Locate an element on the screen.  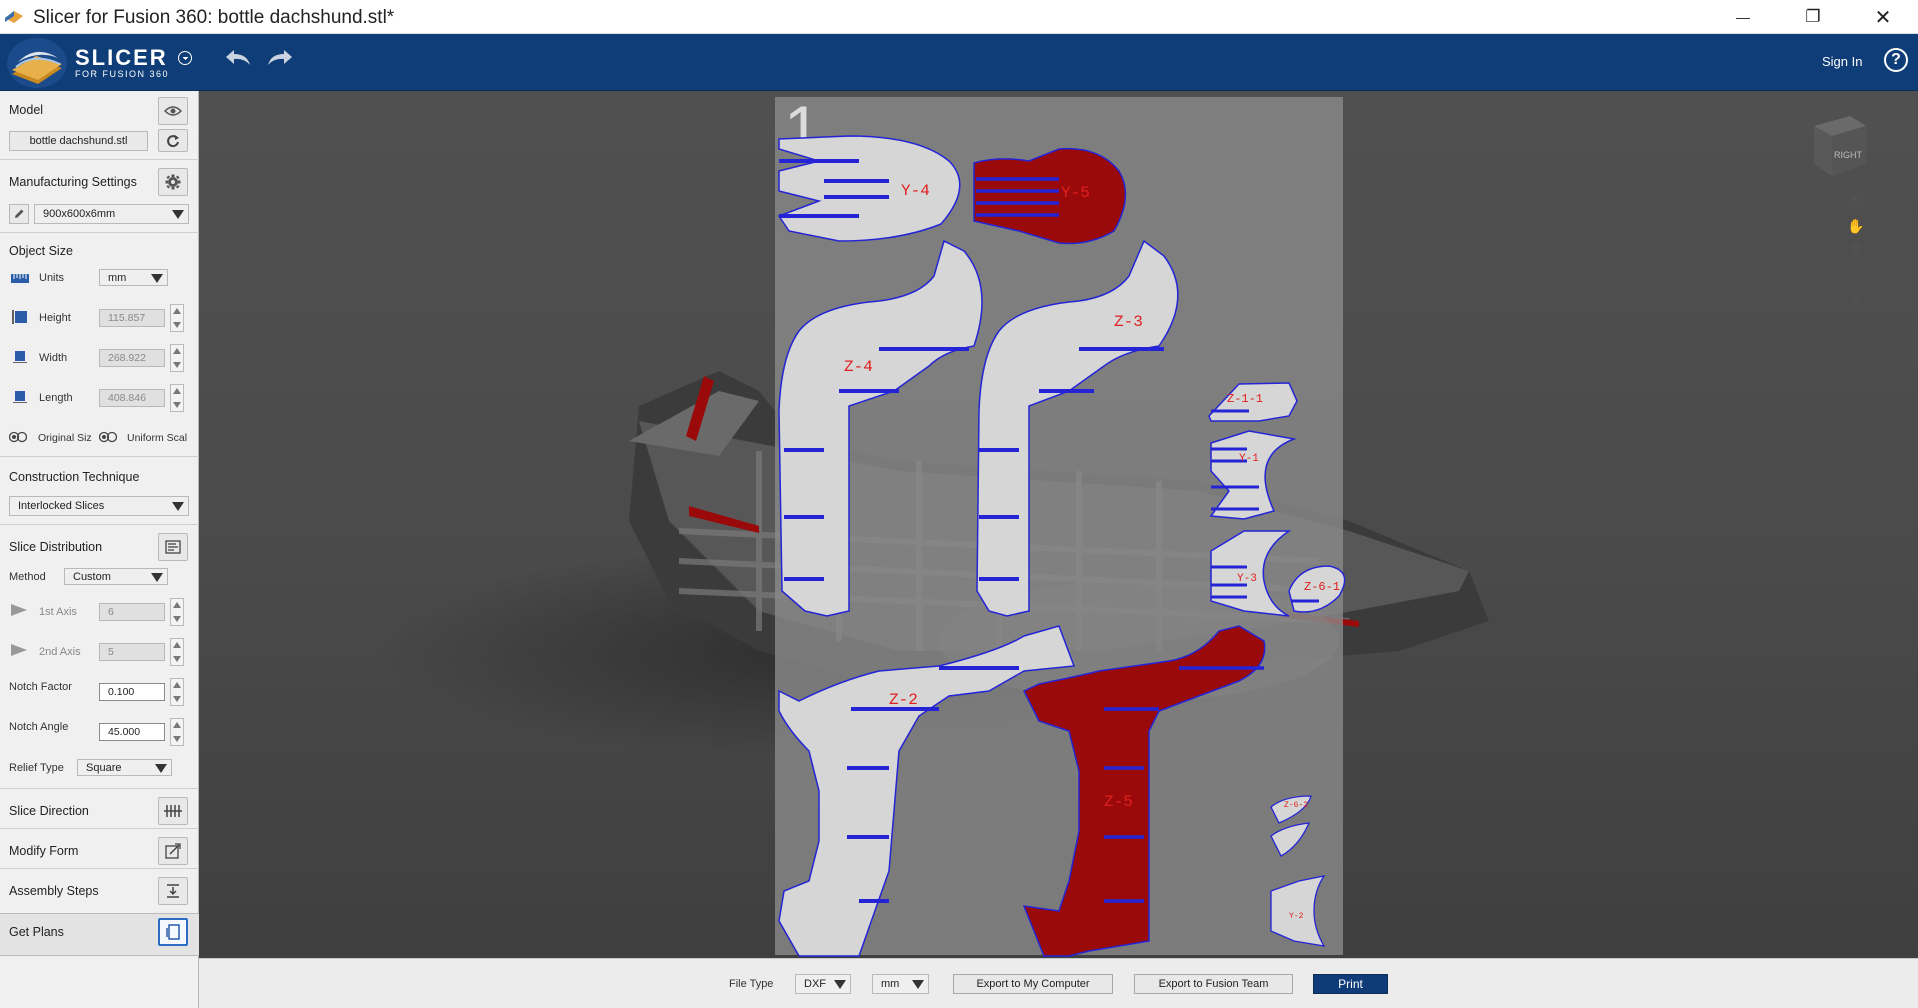
minimize-button: — is located at coordinates (1743, 17).